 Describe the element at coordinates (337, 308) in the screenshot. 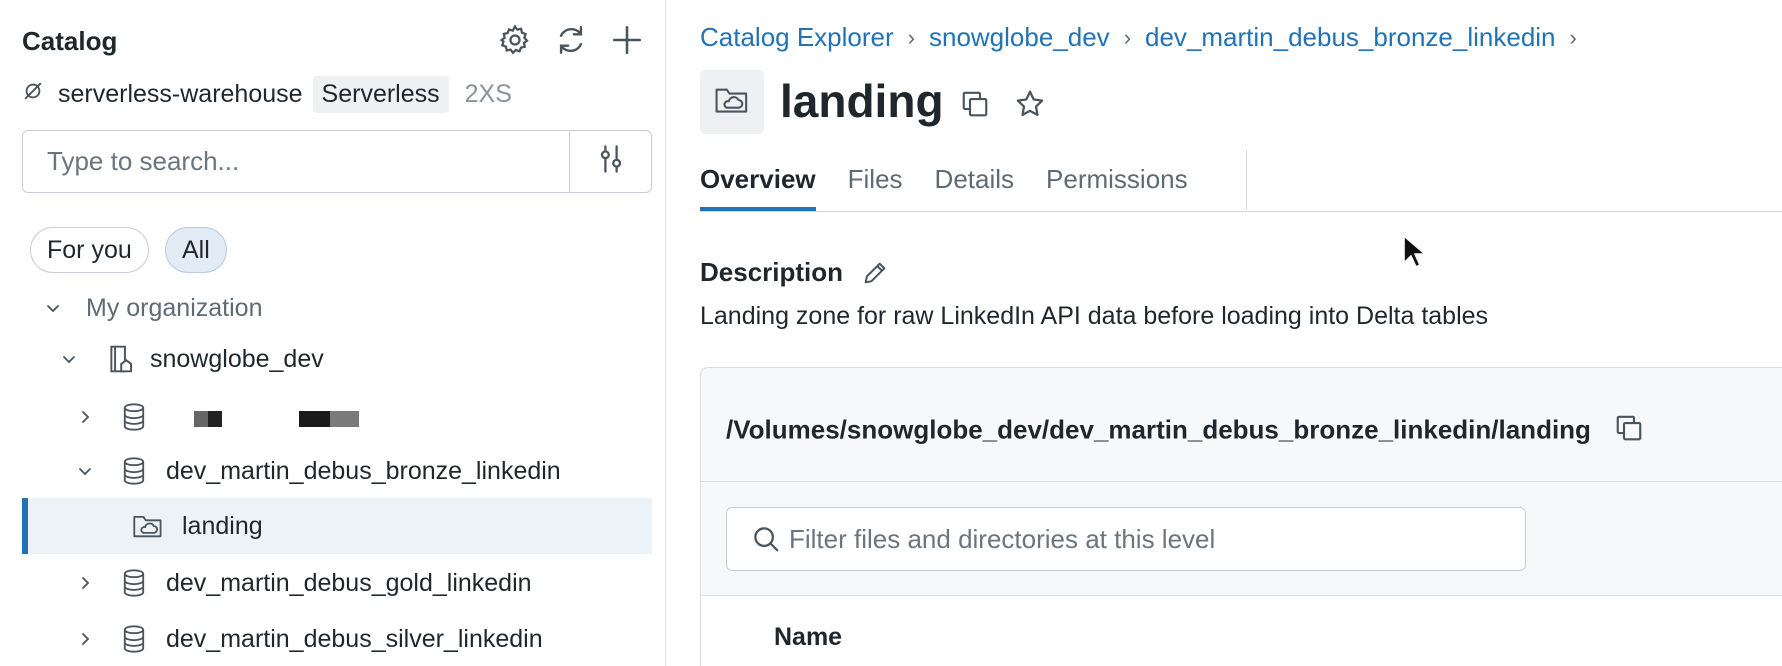

I see `tree-item-organization: My organization` at that location.